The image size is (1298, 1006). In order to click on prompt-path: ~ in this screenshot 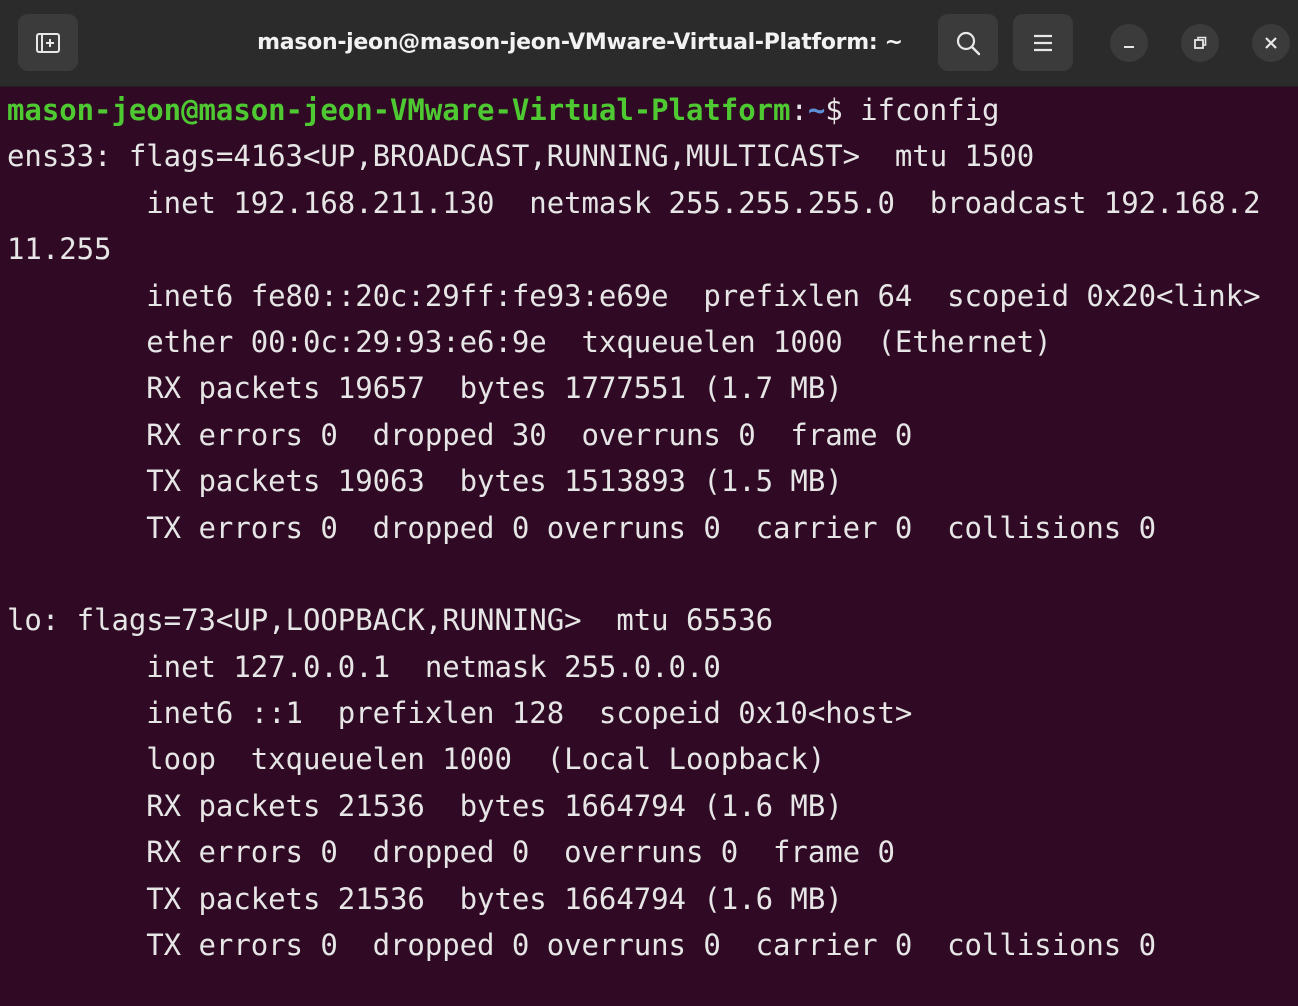, I will do `click(816, 110)`.